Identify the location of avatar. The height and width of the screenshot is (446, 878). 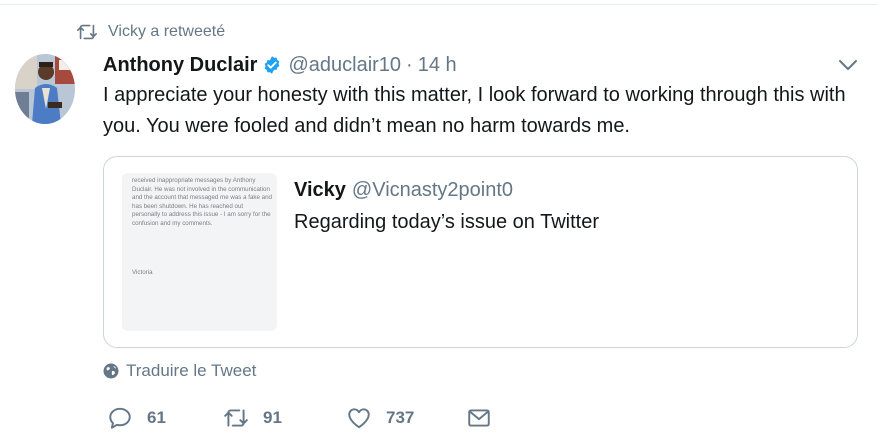
(45, 89).